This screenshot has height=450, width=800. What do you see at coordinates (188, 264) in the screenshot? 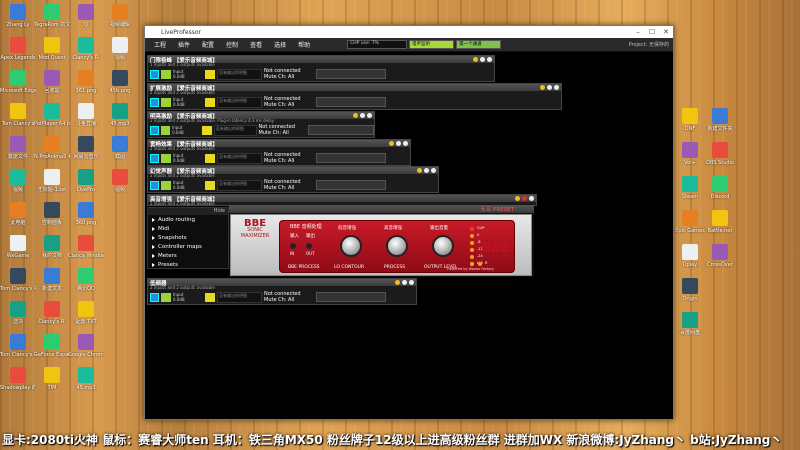
I see `sidebar-item-presets: Presets` at bounding box center [188, 264].